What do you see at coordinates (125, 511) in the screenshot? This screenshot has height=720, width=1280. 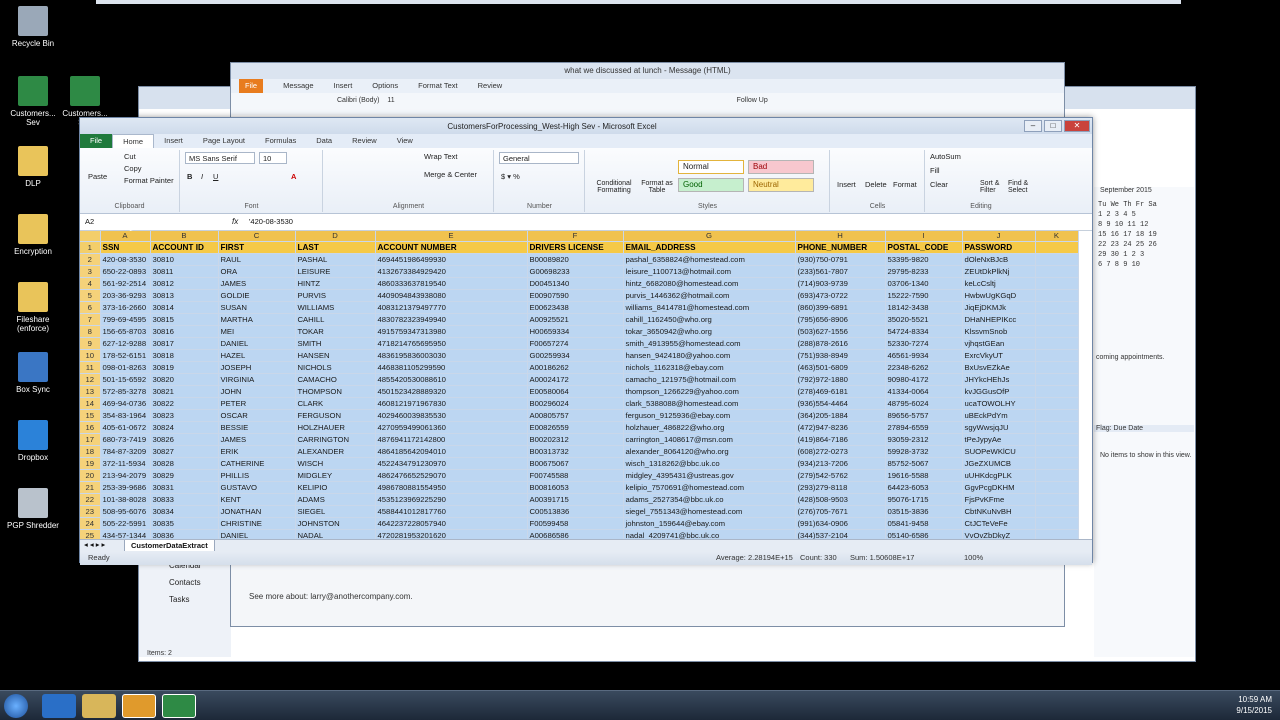 I see `cell: 508-95-6076` at bounding box center [125, 511].